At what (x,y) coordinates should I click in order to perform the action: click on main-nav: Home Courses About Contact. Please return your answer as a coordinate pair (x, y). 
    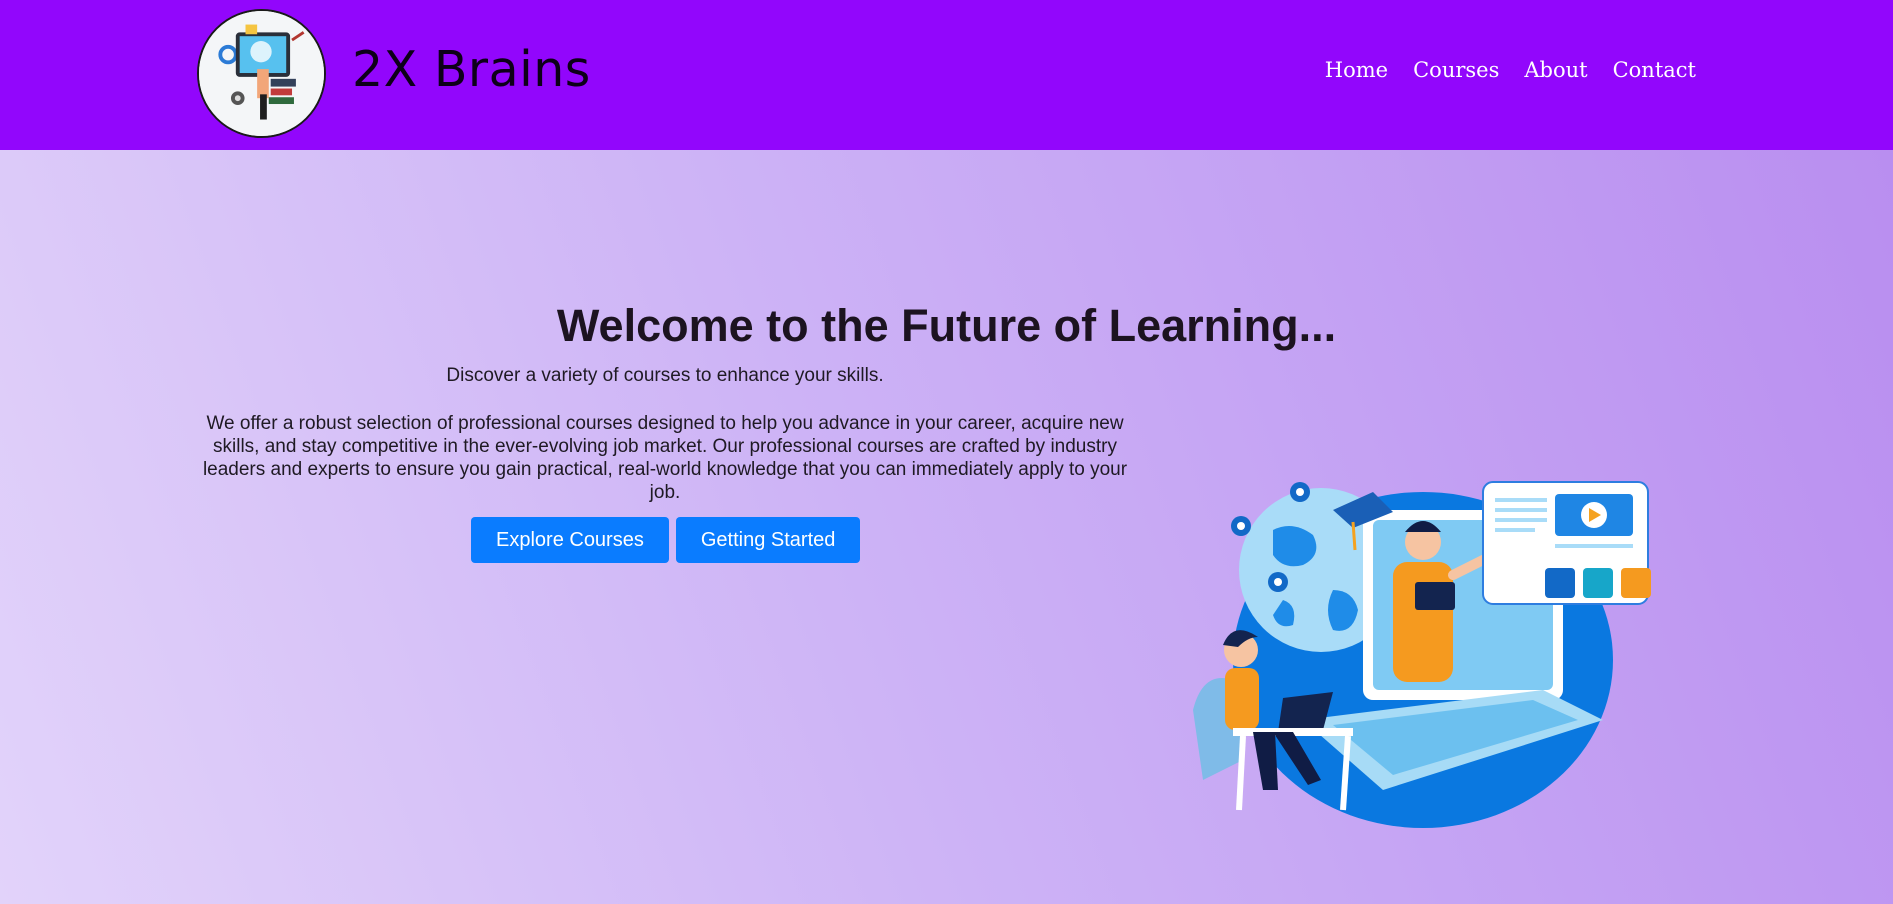
    Looking at the image, I should click on (1510, 70).